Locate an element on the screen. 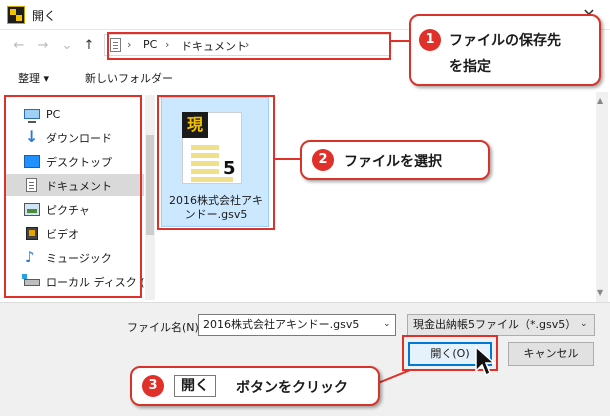 This screenshot has height=416, width=610. organize-menu-button: 整理 ▾ is located at coordinates (33, 78).